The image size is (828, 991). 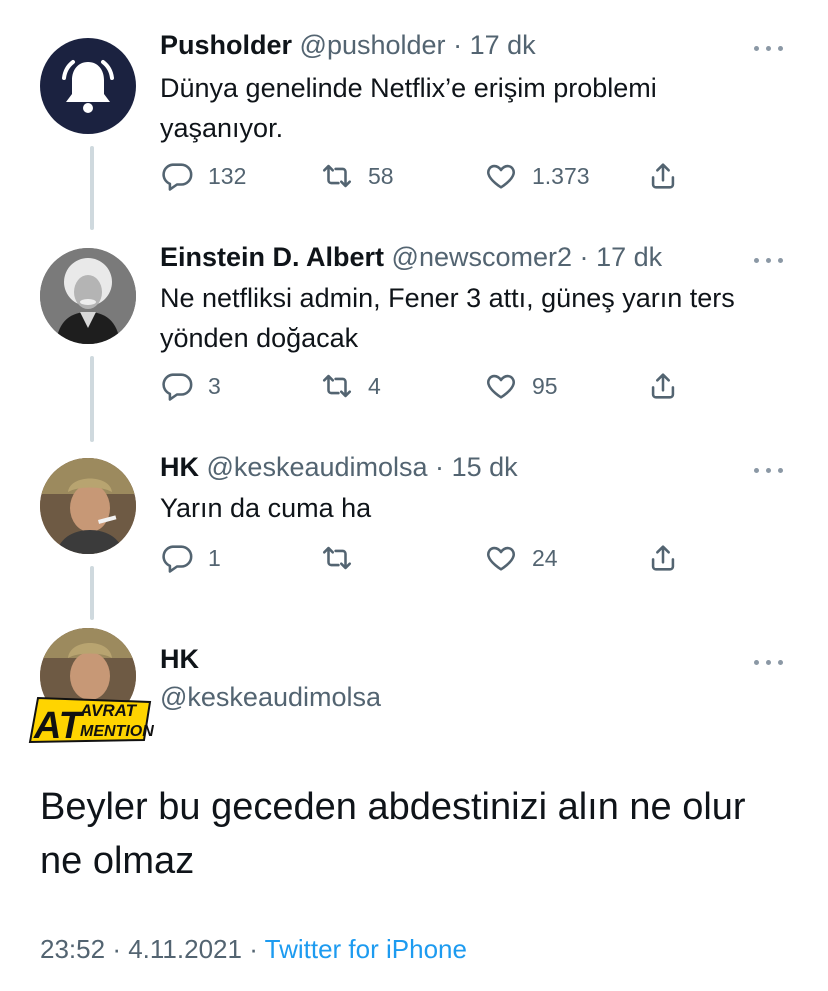 I want to click on watermark-big-text: AT, so click(x=59, y=725).